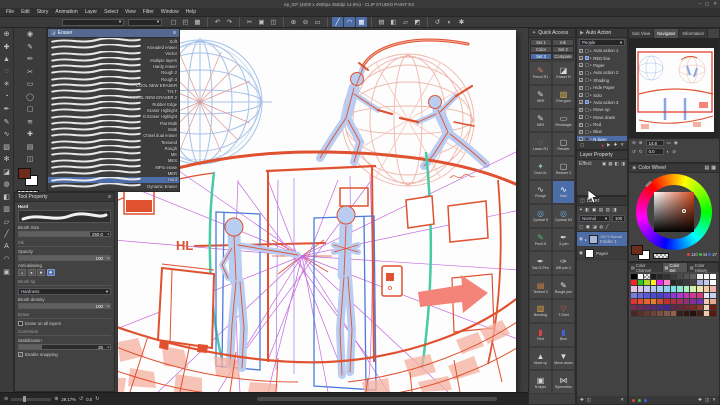 This screenshot has width=720, height=405. What do you see at coordinates (191, 12) in the screenshot?
I see `menu-help: Help` at bounding box center [191, 12].